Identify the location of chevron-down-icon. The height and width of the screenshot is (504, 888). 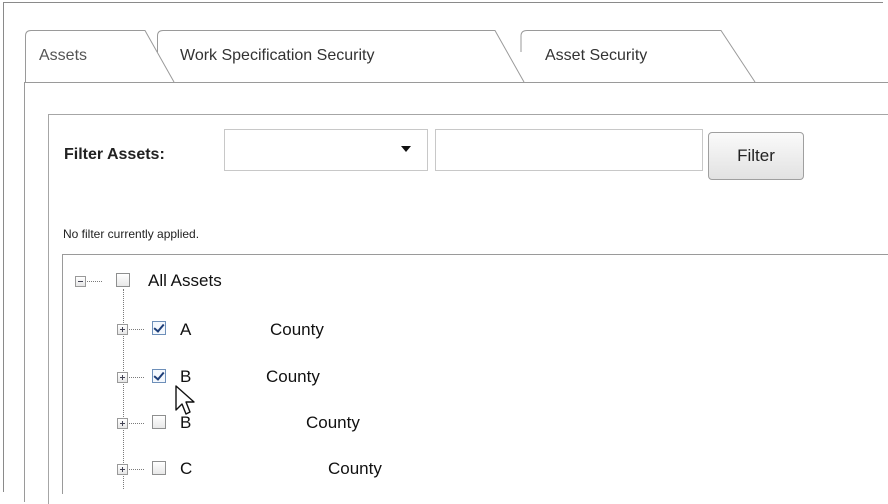
(406, 149).